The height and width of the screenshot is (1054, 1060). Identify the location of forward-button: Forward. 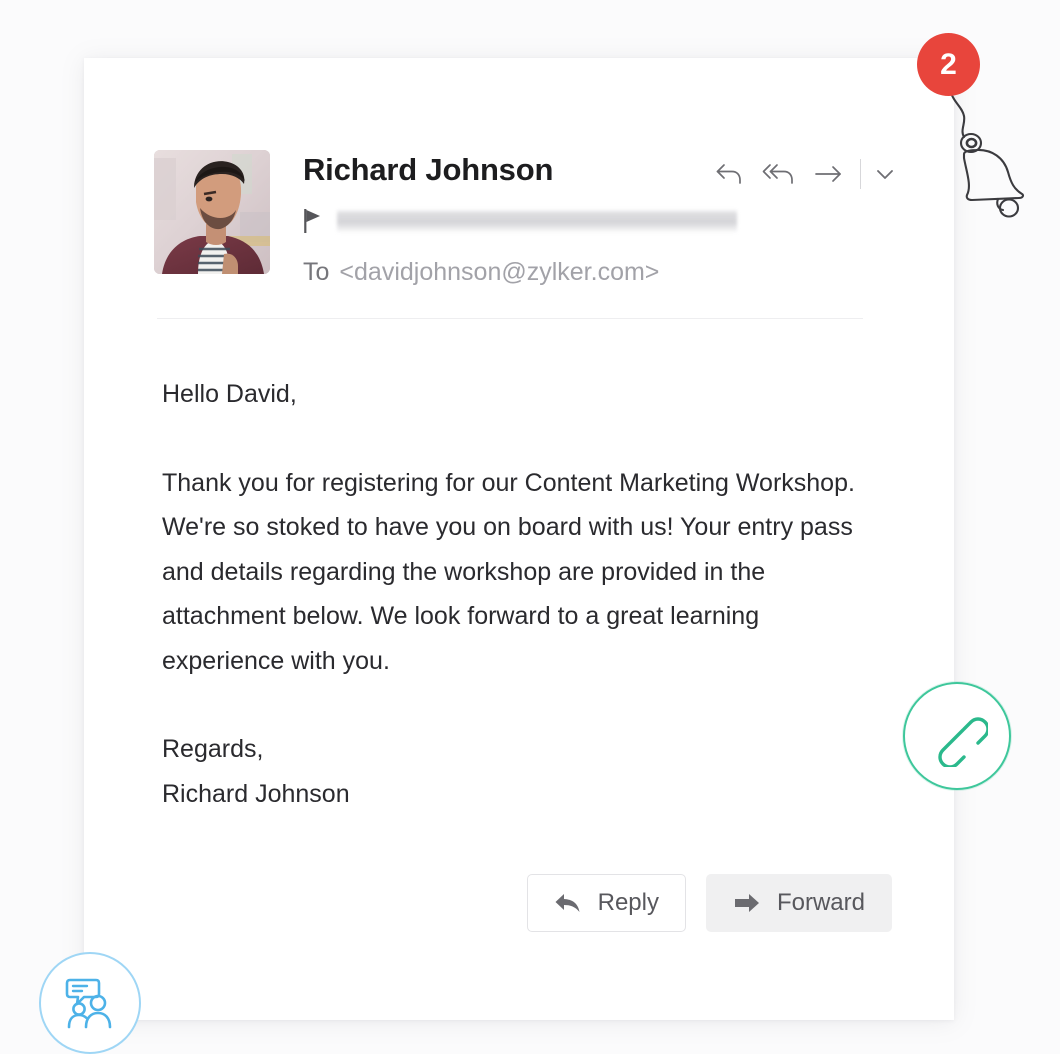
(798, 903).